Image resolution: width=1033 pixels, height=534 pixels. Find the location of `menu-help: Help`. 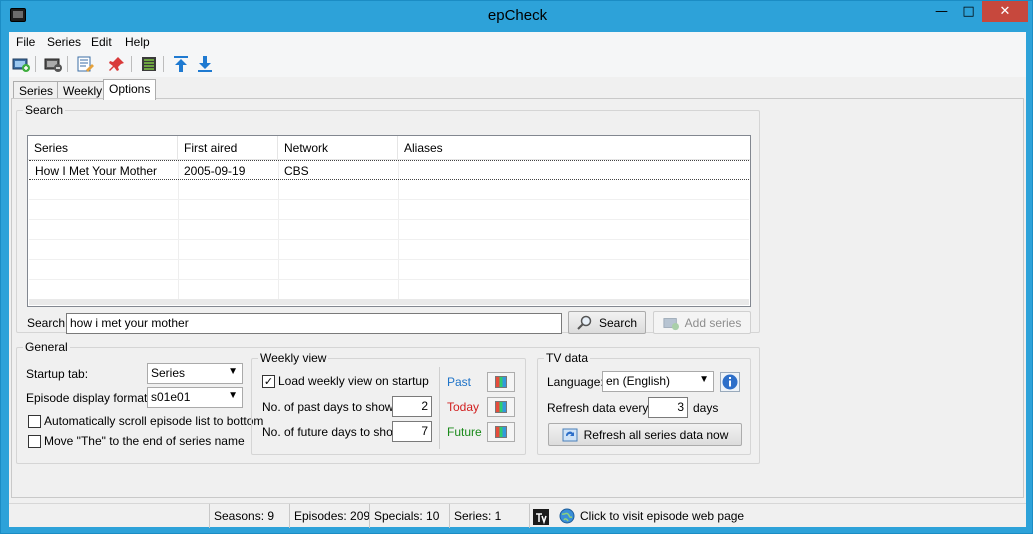

menu-help: Help is located at coordinates (137, 42).